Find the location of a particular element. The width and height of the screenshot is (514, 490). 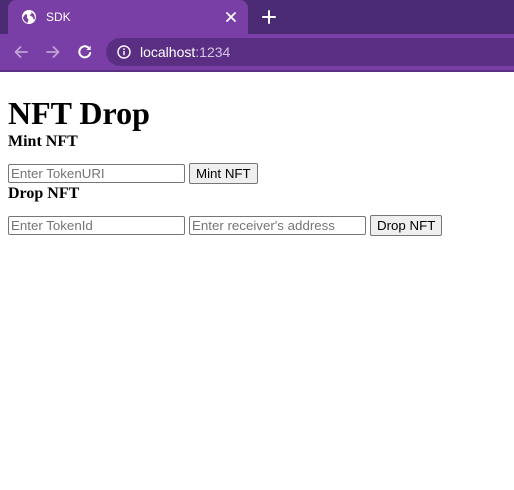

info-icon is located at coordinates (124, 52).